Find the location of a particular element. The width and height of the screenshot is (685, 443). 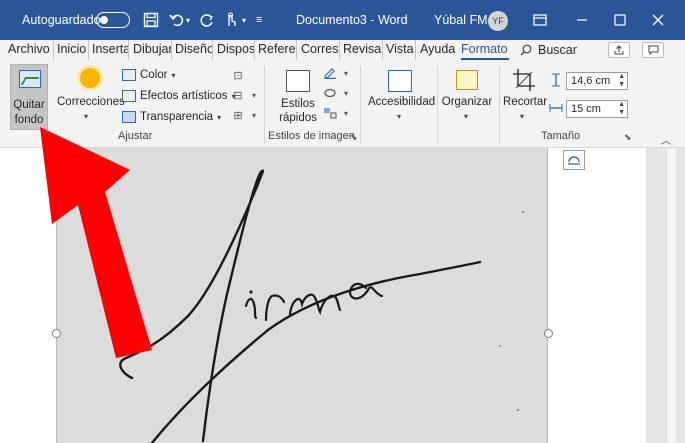

red-arrow-annotation is located at coordinates (96, 242).